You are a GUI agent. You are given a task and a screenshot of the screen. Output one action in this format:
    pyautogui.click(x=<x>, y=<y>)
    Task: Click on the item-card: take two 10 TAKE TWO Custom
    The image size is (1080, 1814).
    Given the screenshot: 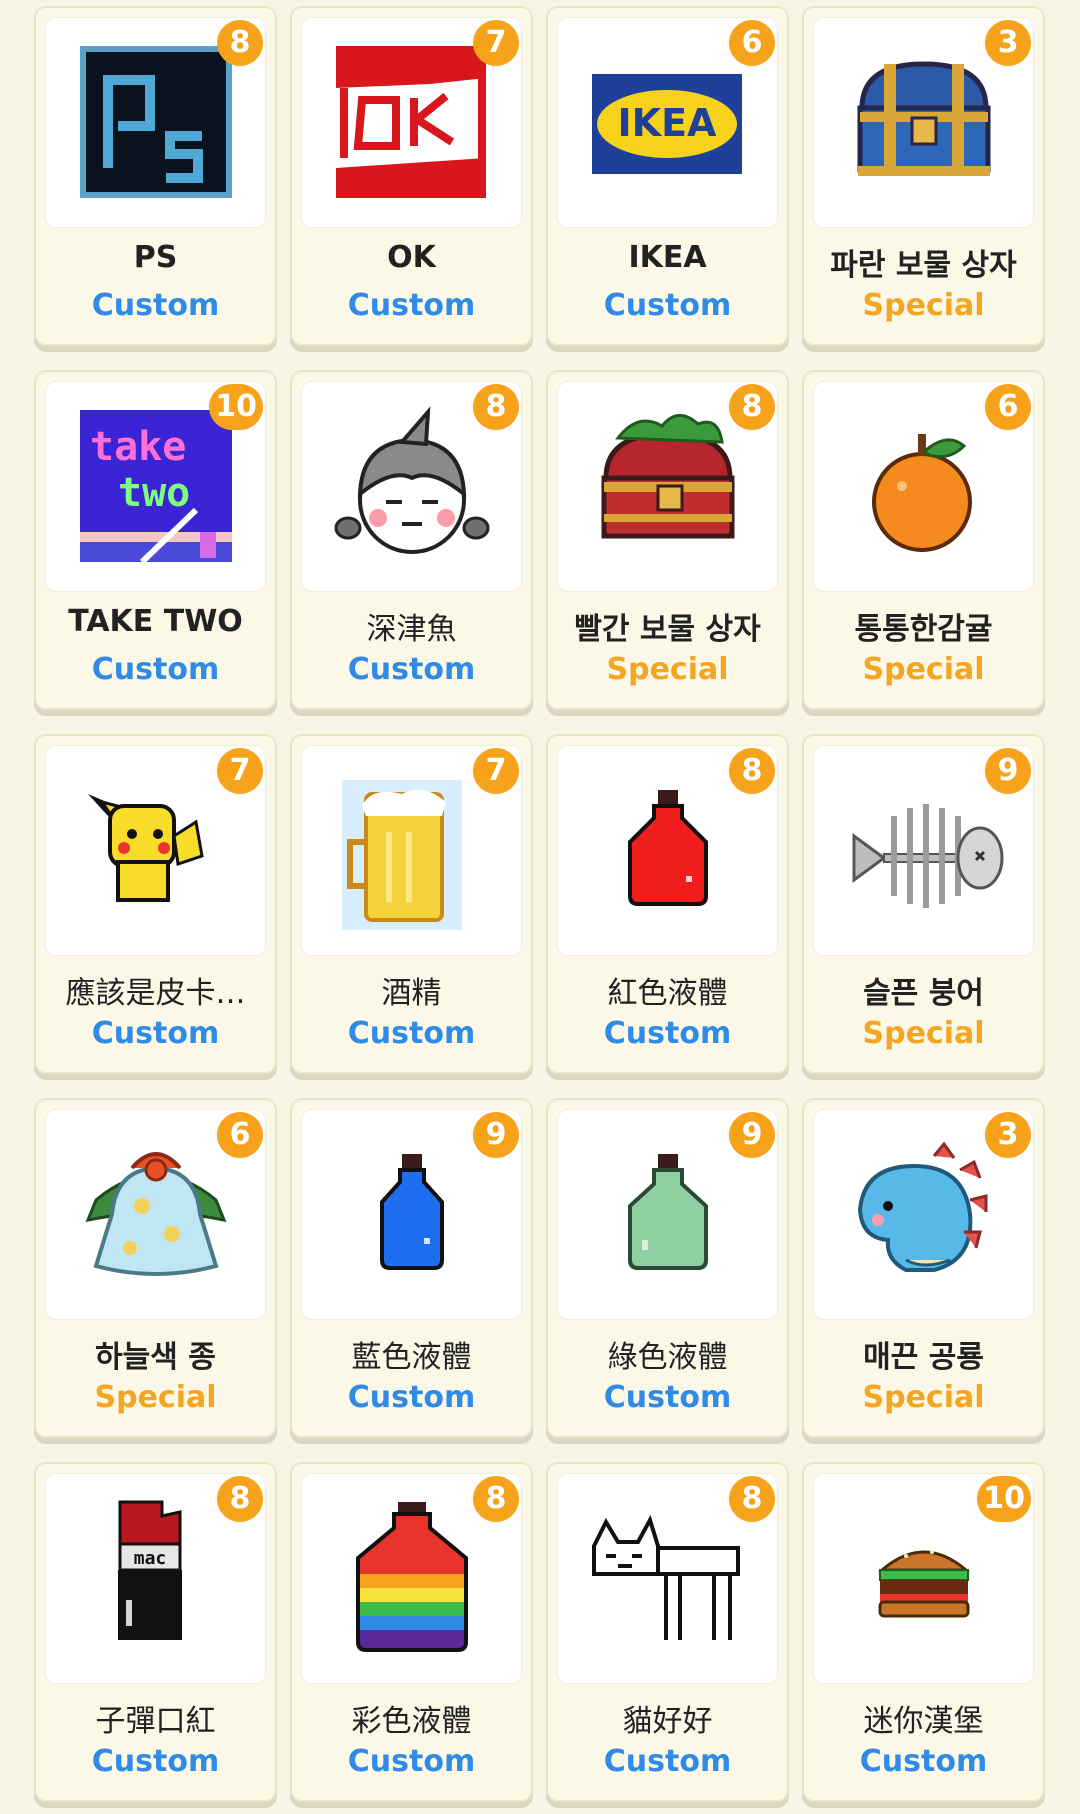 What is the action you would take?
    pyautogui.click(x=155, y=540)
    